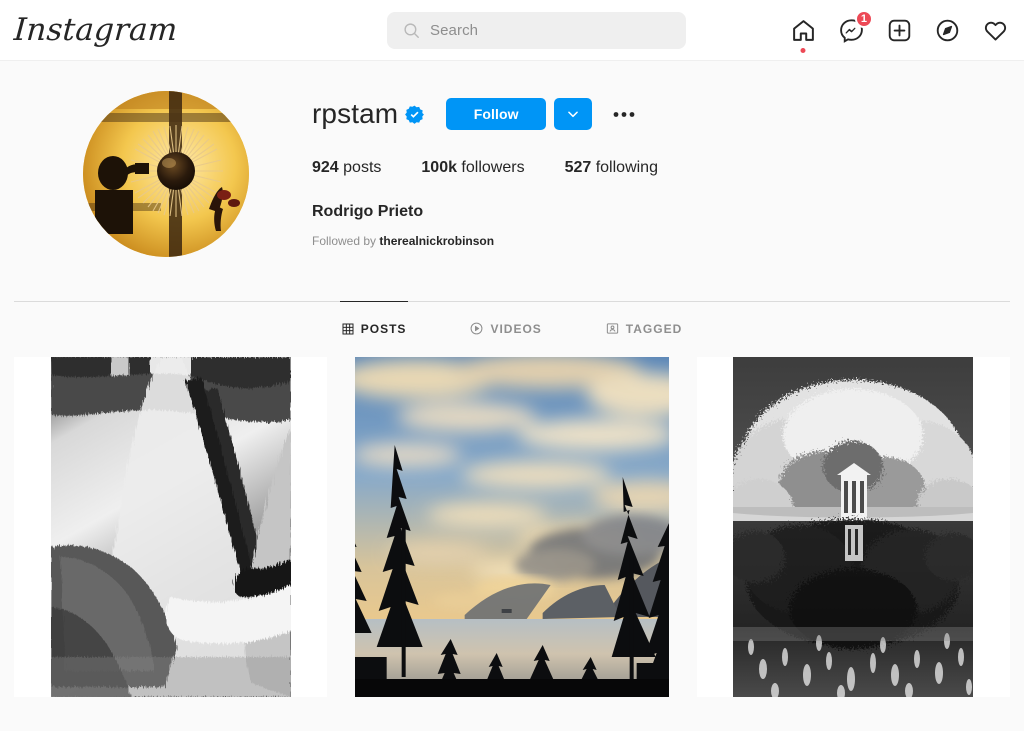 This screenshot has width=1024, height=731. I want to click on followed-by: Followed by therealnickrobinson, so click(658, 241).